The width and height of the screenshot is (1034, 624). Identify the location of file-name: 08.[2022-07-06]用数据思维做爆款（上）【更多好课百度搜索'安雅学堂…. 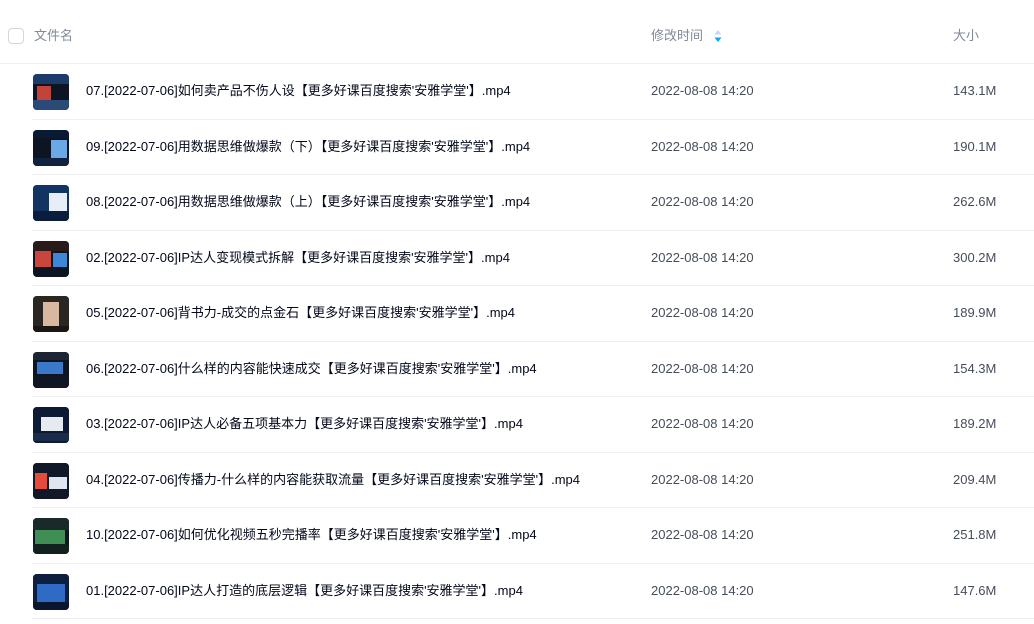
(308, 202).